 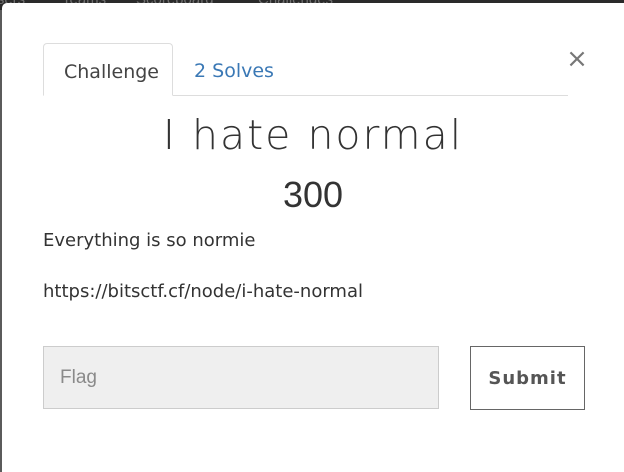 I want to click on close-icon: ×, so click(x=577, y=59).